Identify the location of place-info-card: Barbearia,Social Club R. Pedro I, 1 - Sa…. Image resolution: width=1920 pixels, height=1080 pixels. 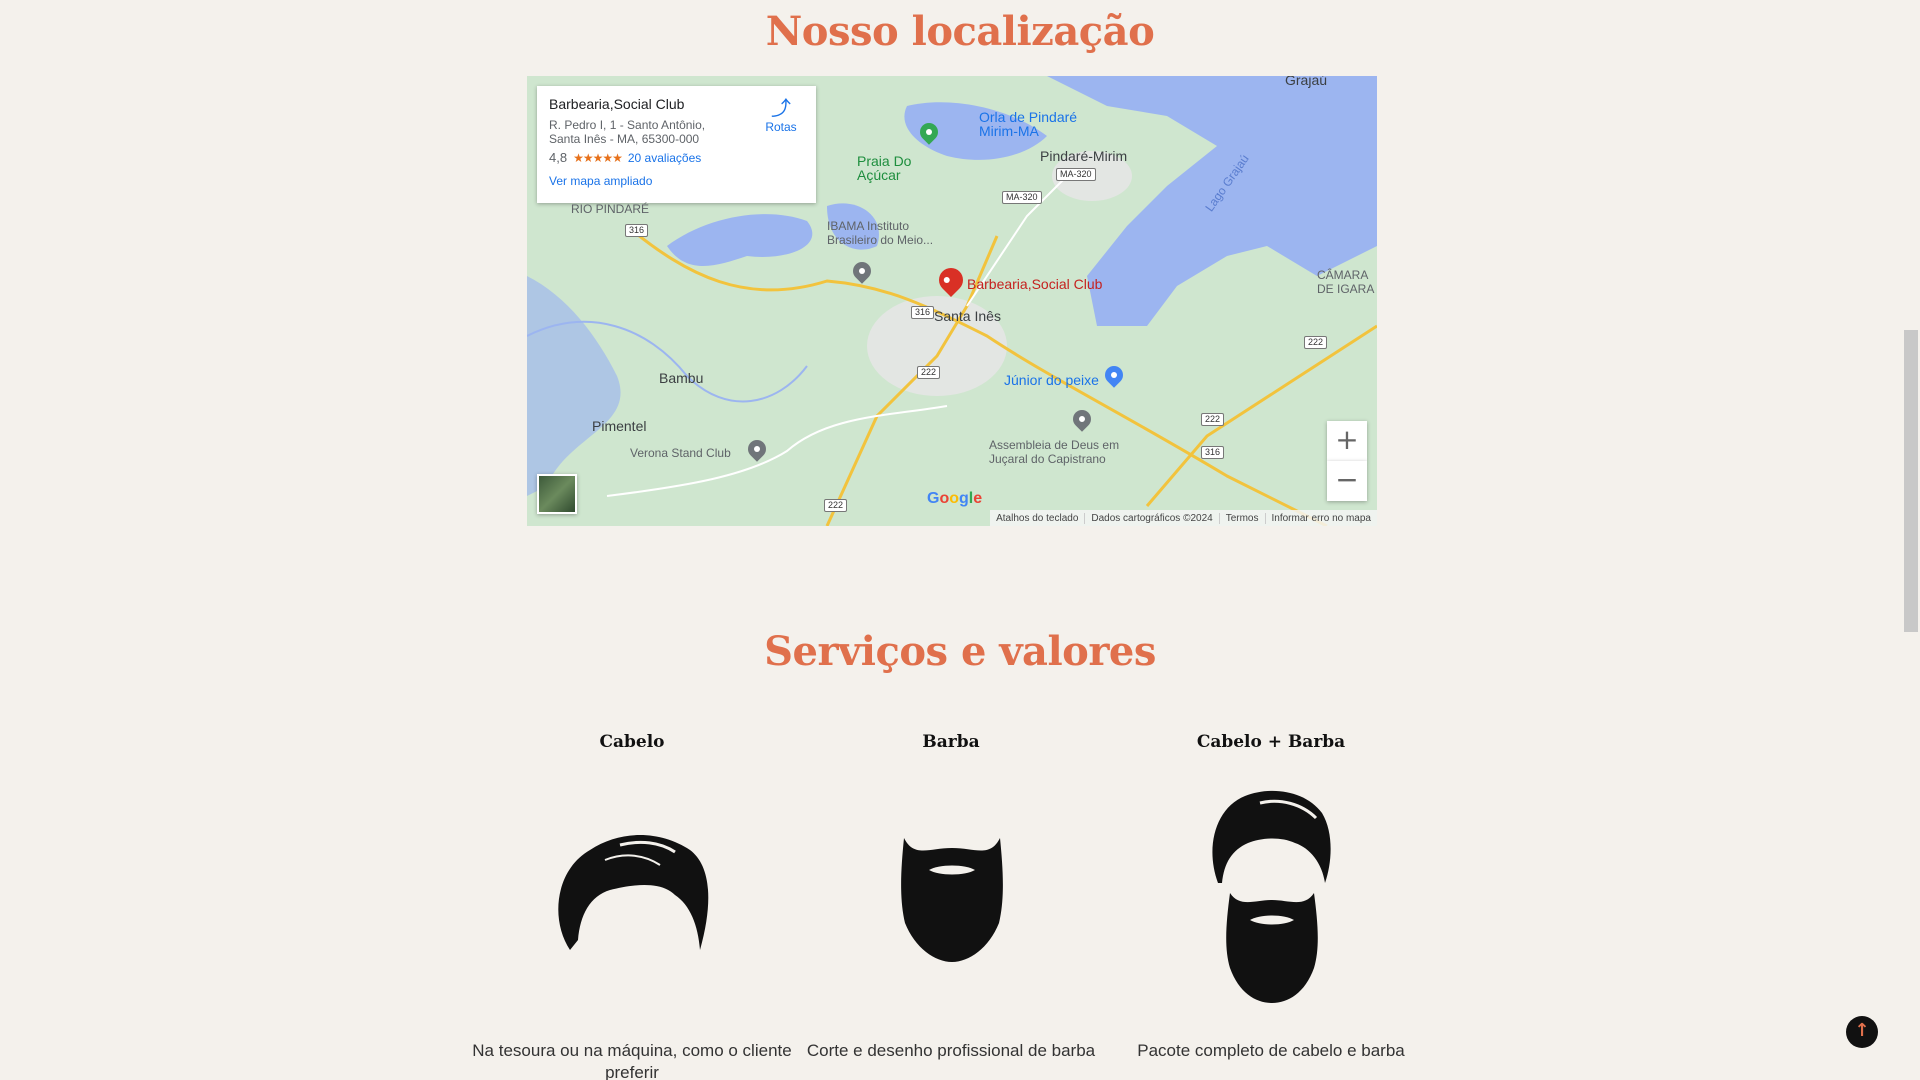
(676, 144).